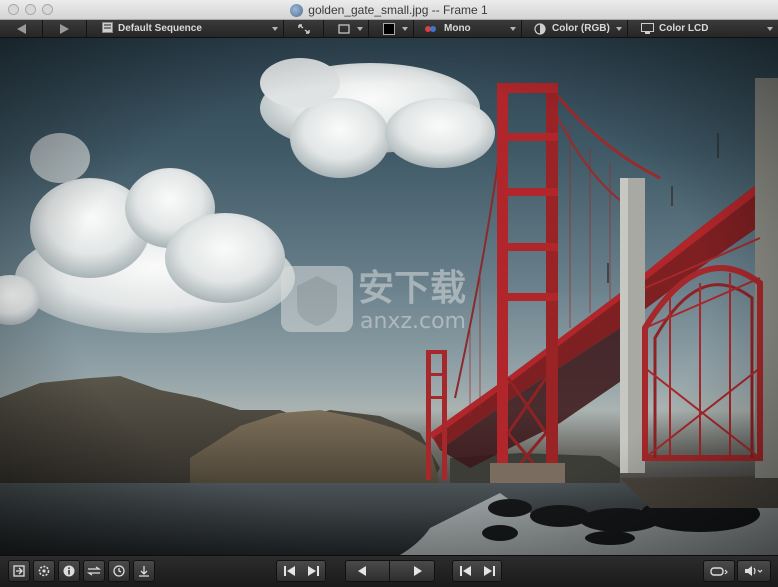  I want to click on fit-button, so click(304, 28).